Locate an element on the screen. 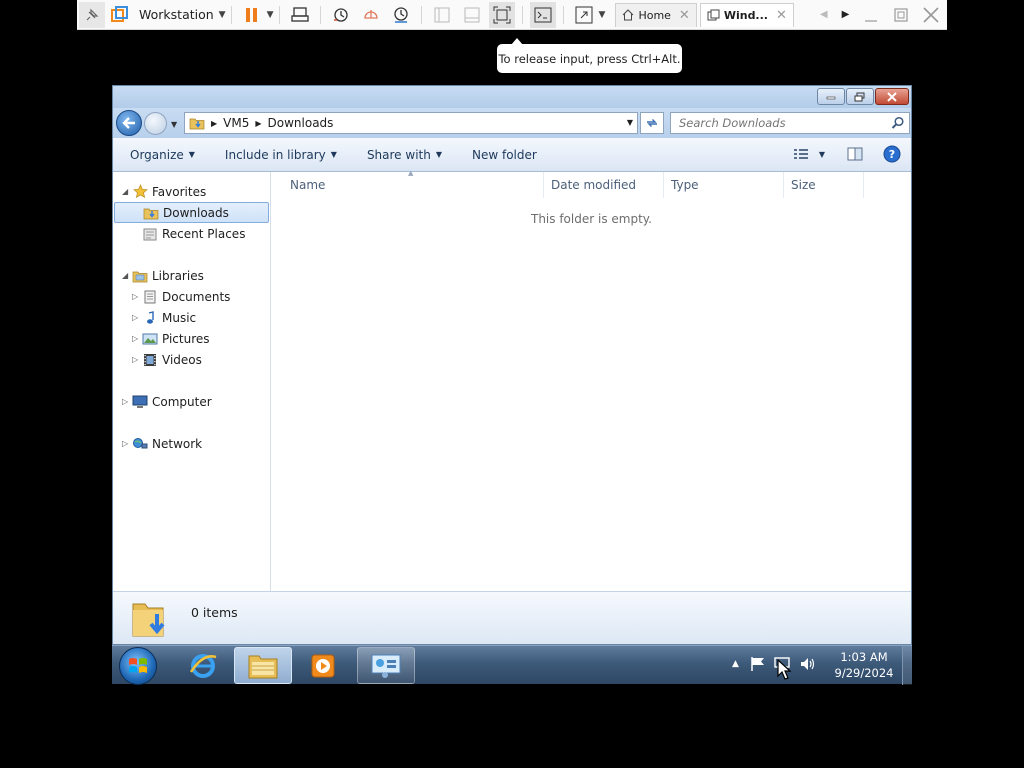 Image resolution: width=1024 pixels, height=768 pixels. media-player-icon is located at coordinates (323, 665).